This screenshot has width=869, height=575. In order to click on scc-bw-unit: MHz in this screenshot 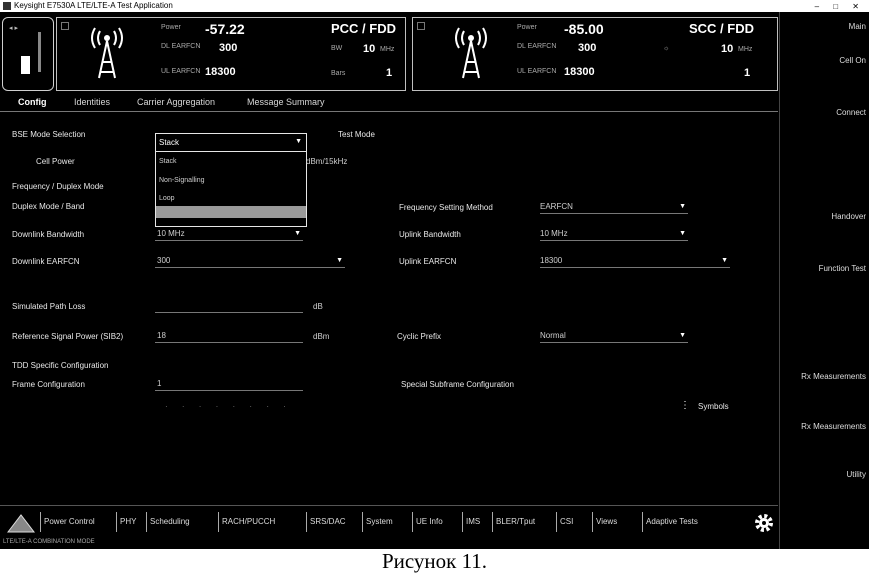, I will do `click(745, 49)`.